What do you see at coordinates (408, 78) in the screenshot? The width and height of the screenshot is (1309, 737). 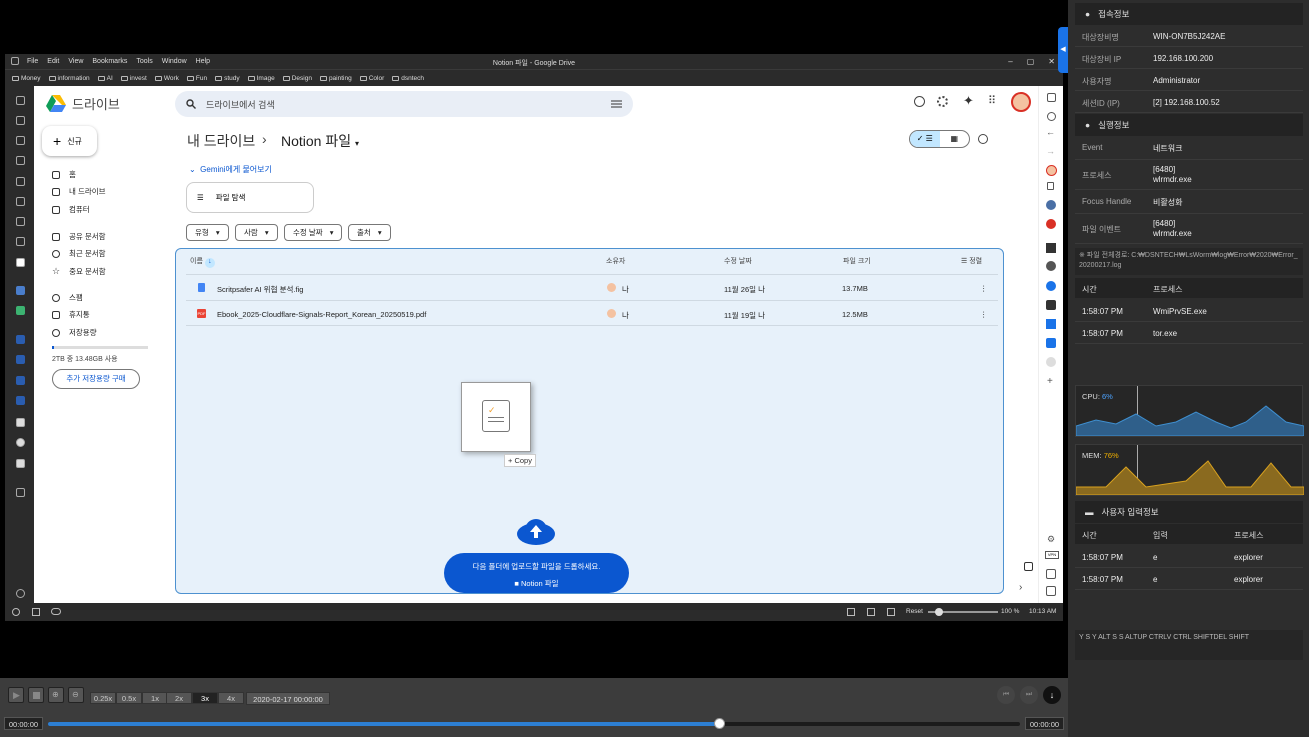 I see `bookmark-item: dsntech` at bounding box center [408, 78].